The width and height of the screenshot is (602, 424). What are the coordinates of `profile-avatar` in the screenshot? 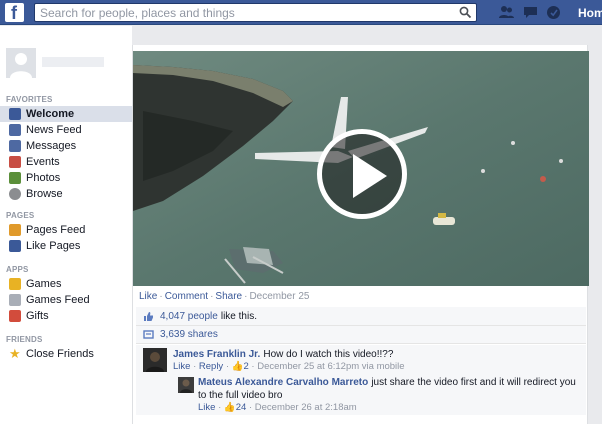 It's located at (21, 63).